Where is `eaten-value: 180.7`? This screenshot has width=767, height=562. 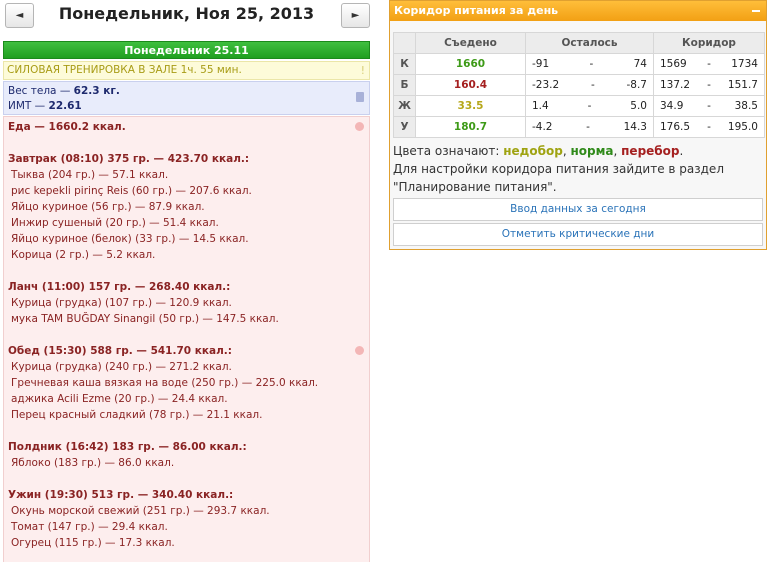 eaten-value: 180.7 is located at coordinates (470, 127).